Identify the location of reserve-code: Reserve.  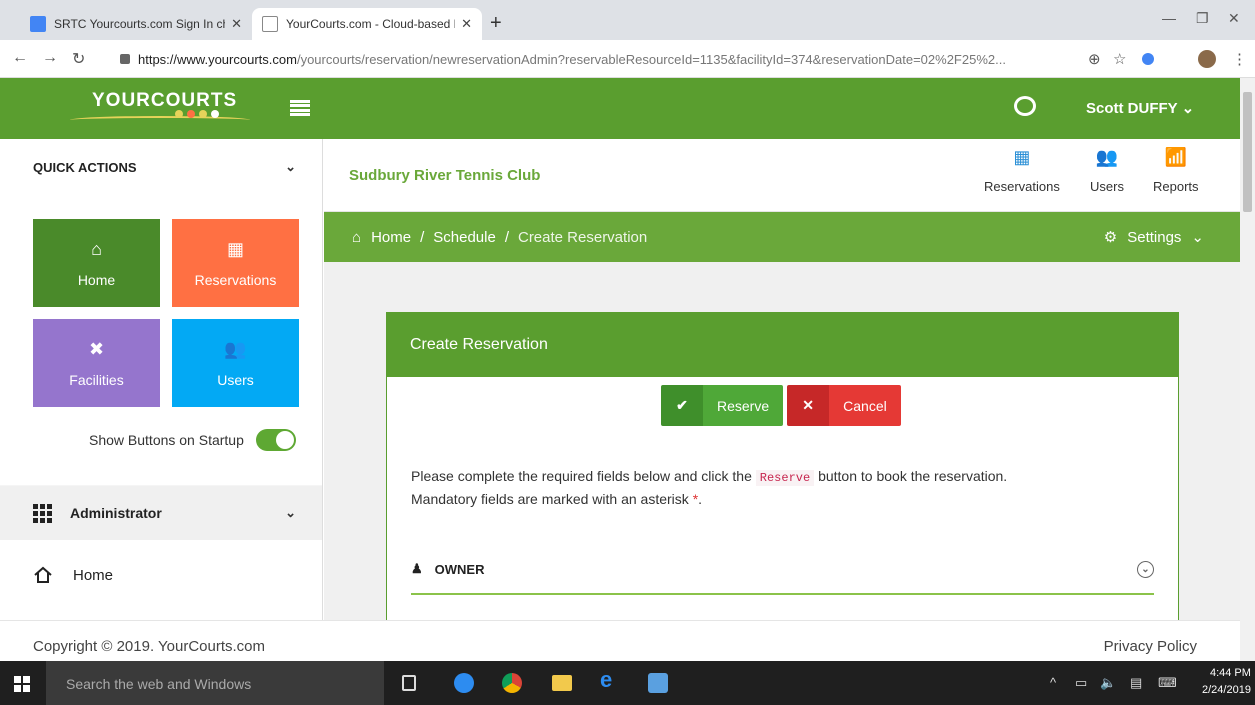
(785, 478).